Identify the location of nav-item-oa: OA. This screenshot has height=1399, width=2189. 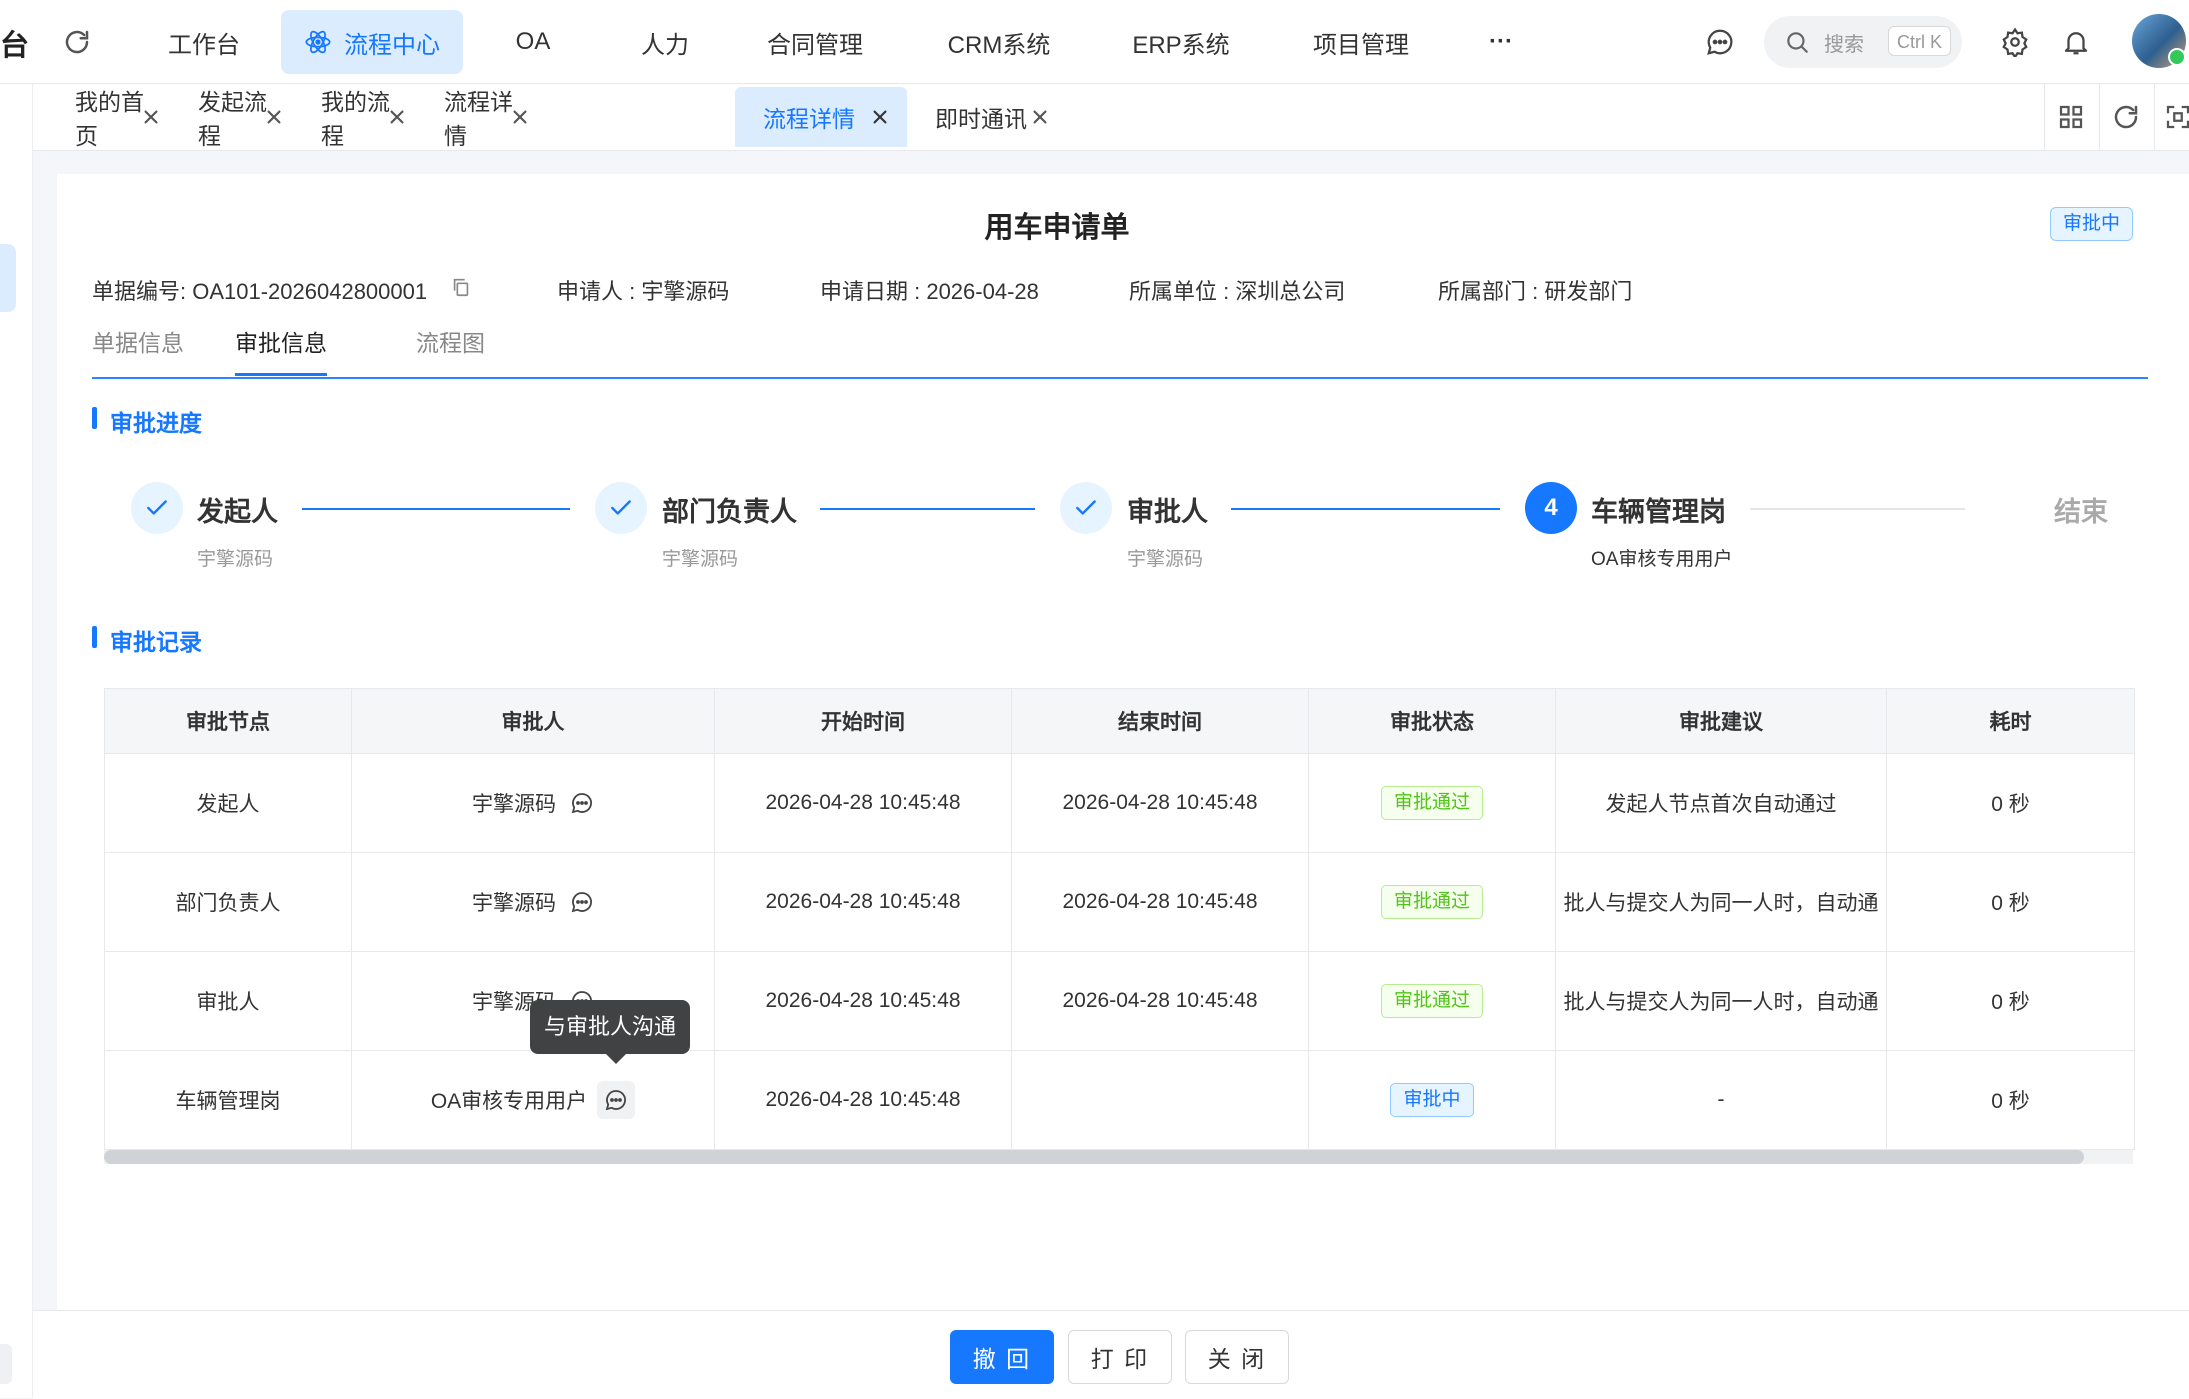
(533, 42).